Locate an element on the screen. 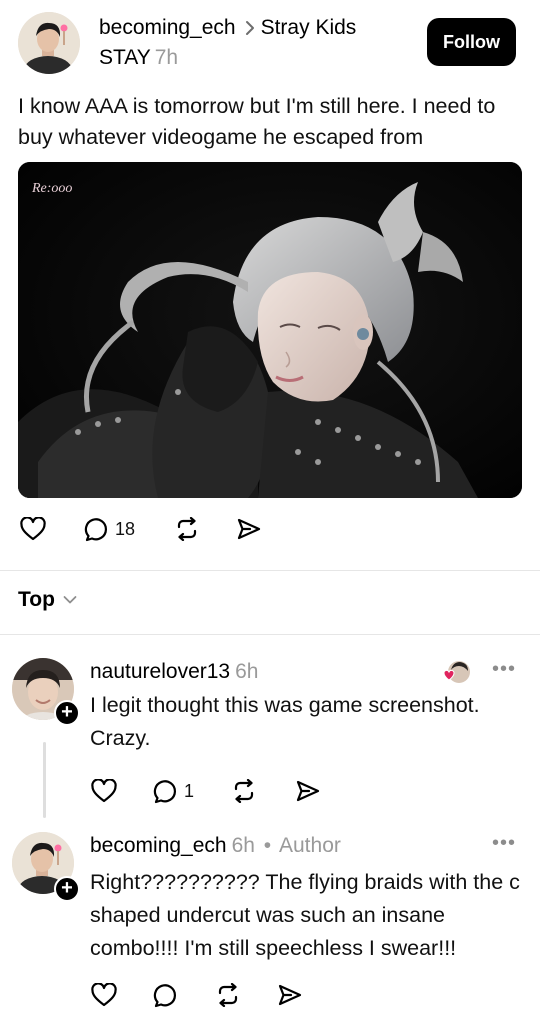 This screenshot has height=1023, width=540. reply-button: 18 is located at coordinates (129, 529).